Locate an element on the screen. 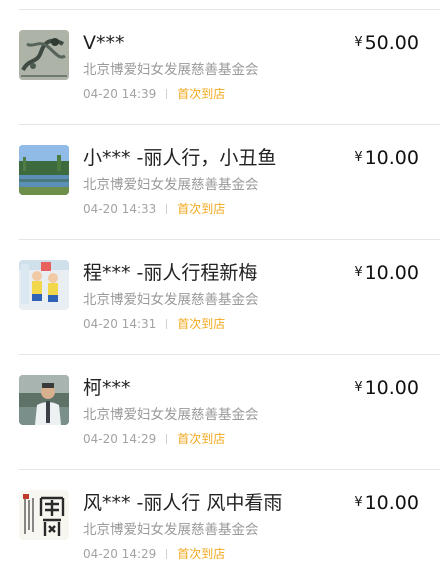 The height and width of the screenshot is (584, 440). lake-landscape-avatar-icon is located at coordinates (44, 170).